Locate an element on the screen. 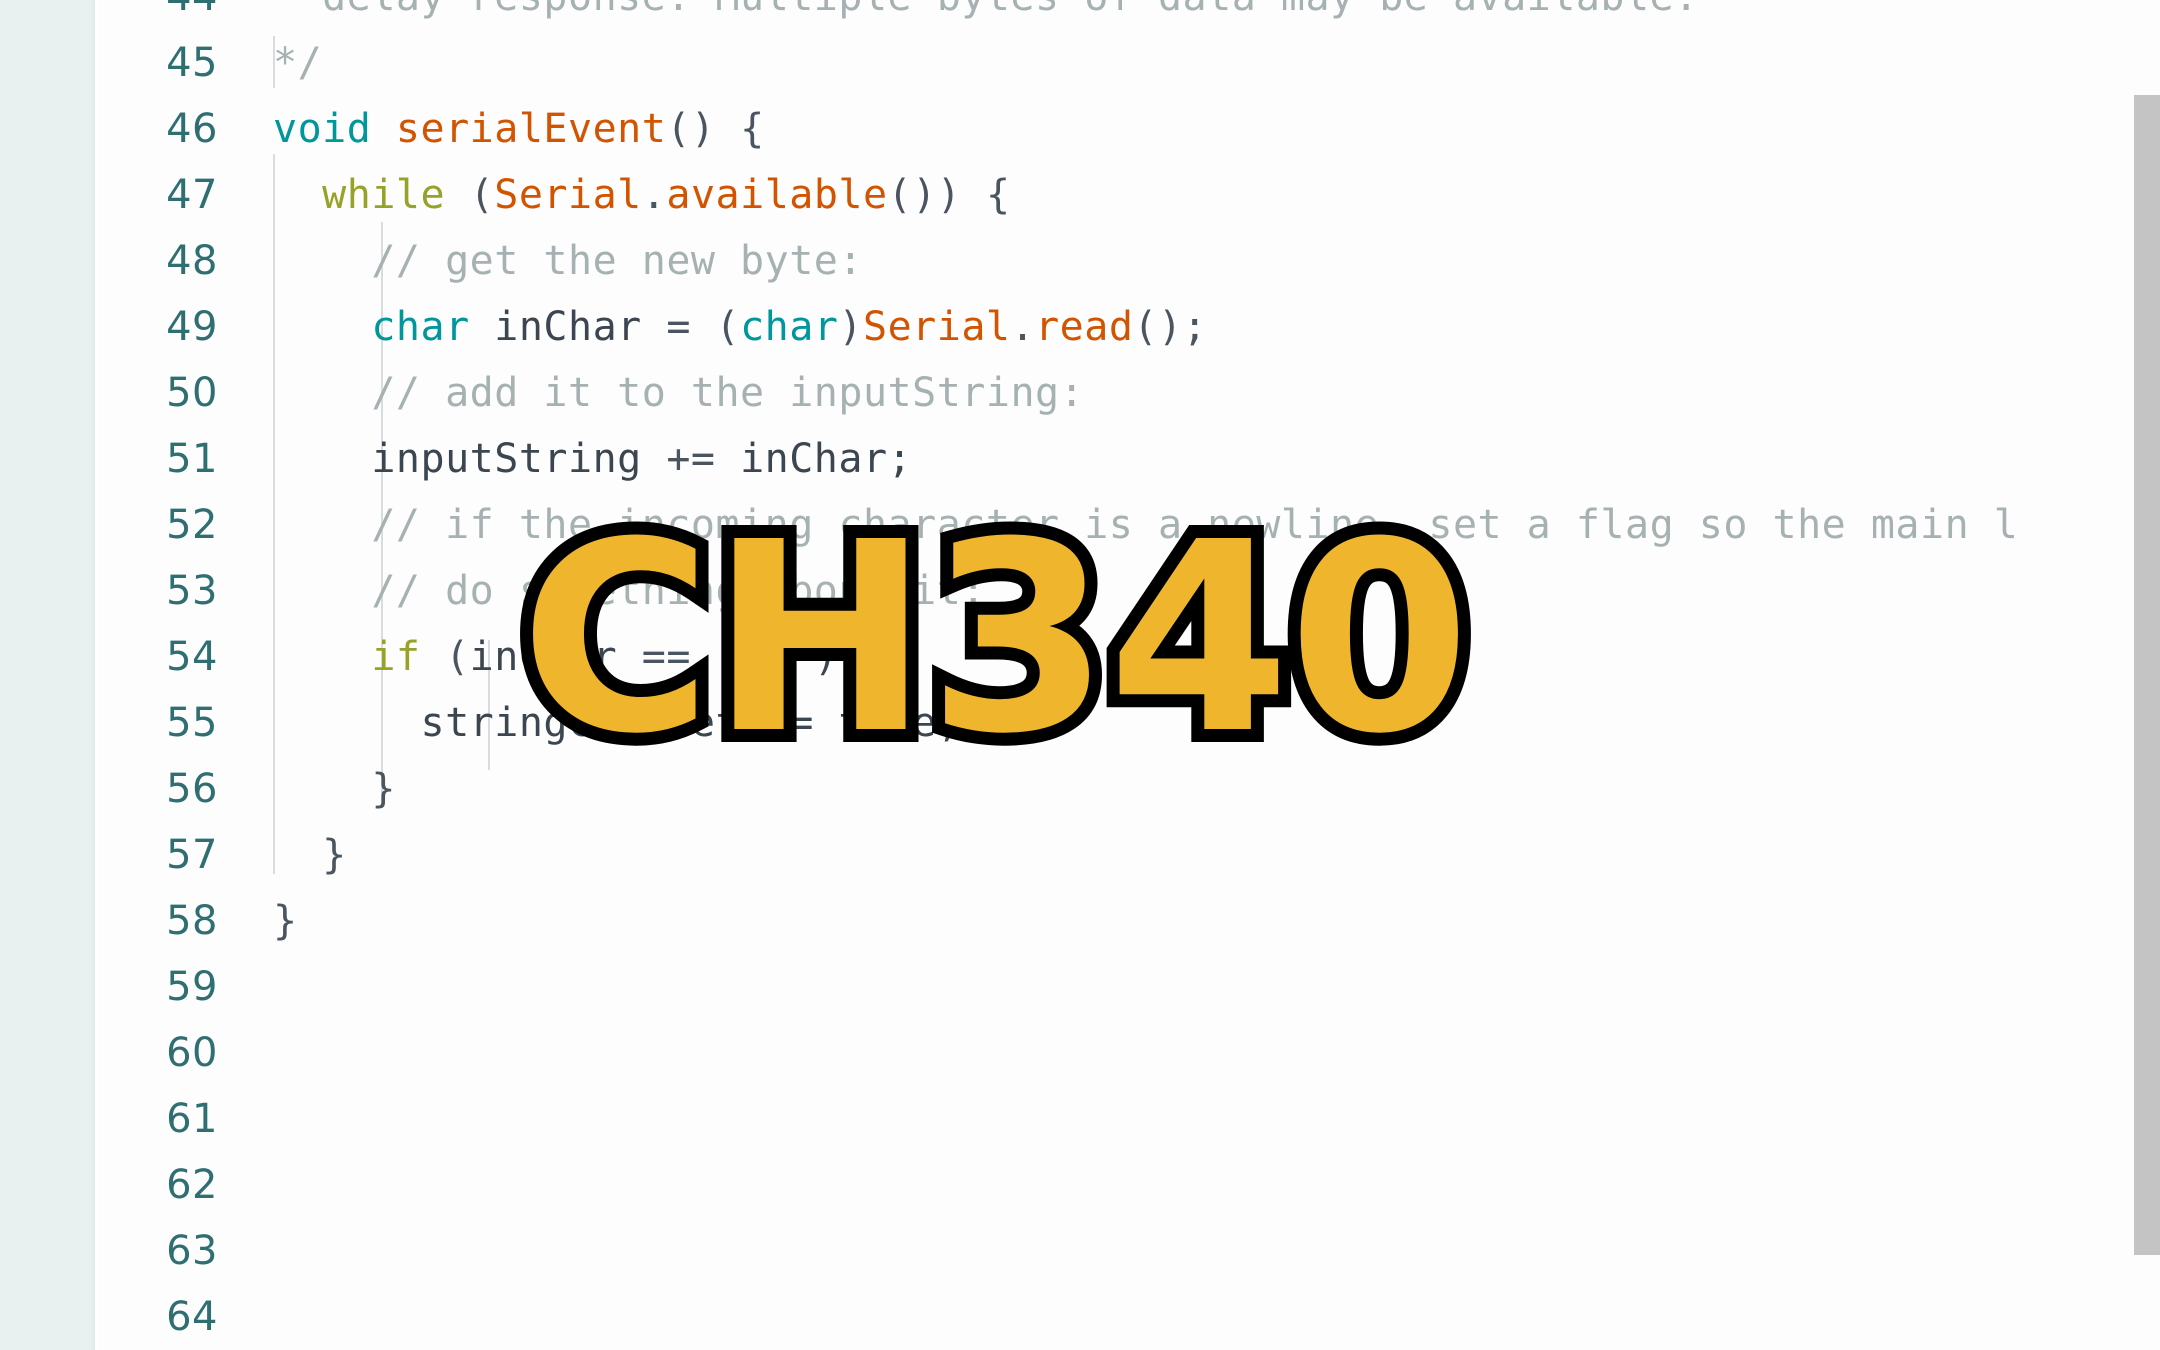 The height and width of the screenshot is (1350, 2160). vertical-scrollbar-track is located at coordinates (2147, 675).